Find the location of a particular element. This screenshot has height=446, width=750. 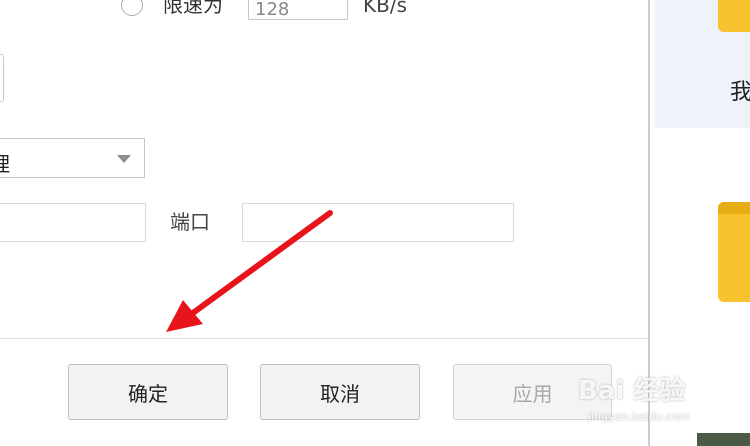

ok-button: 确定 is located at coordinates (148, 392).